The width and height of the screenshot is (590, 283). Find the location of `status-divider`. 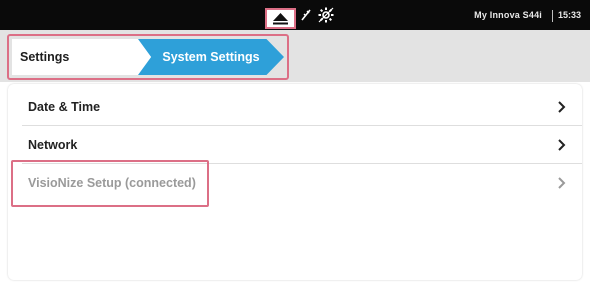

status-divider is located at coordinates (552, 16).